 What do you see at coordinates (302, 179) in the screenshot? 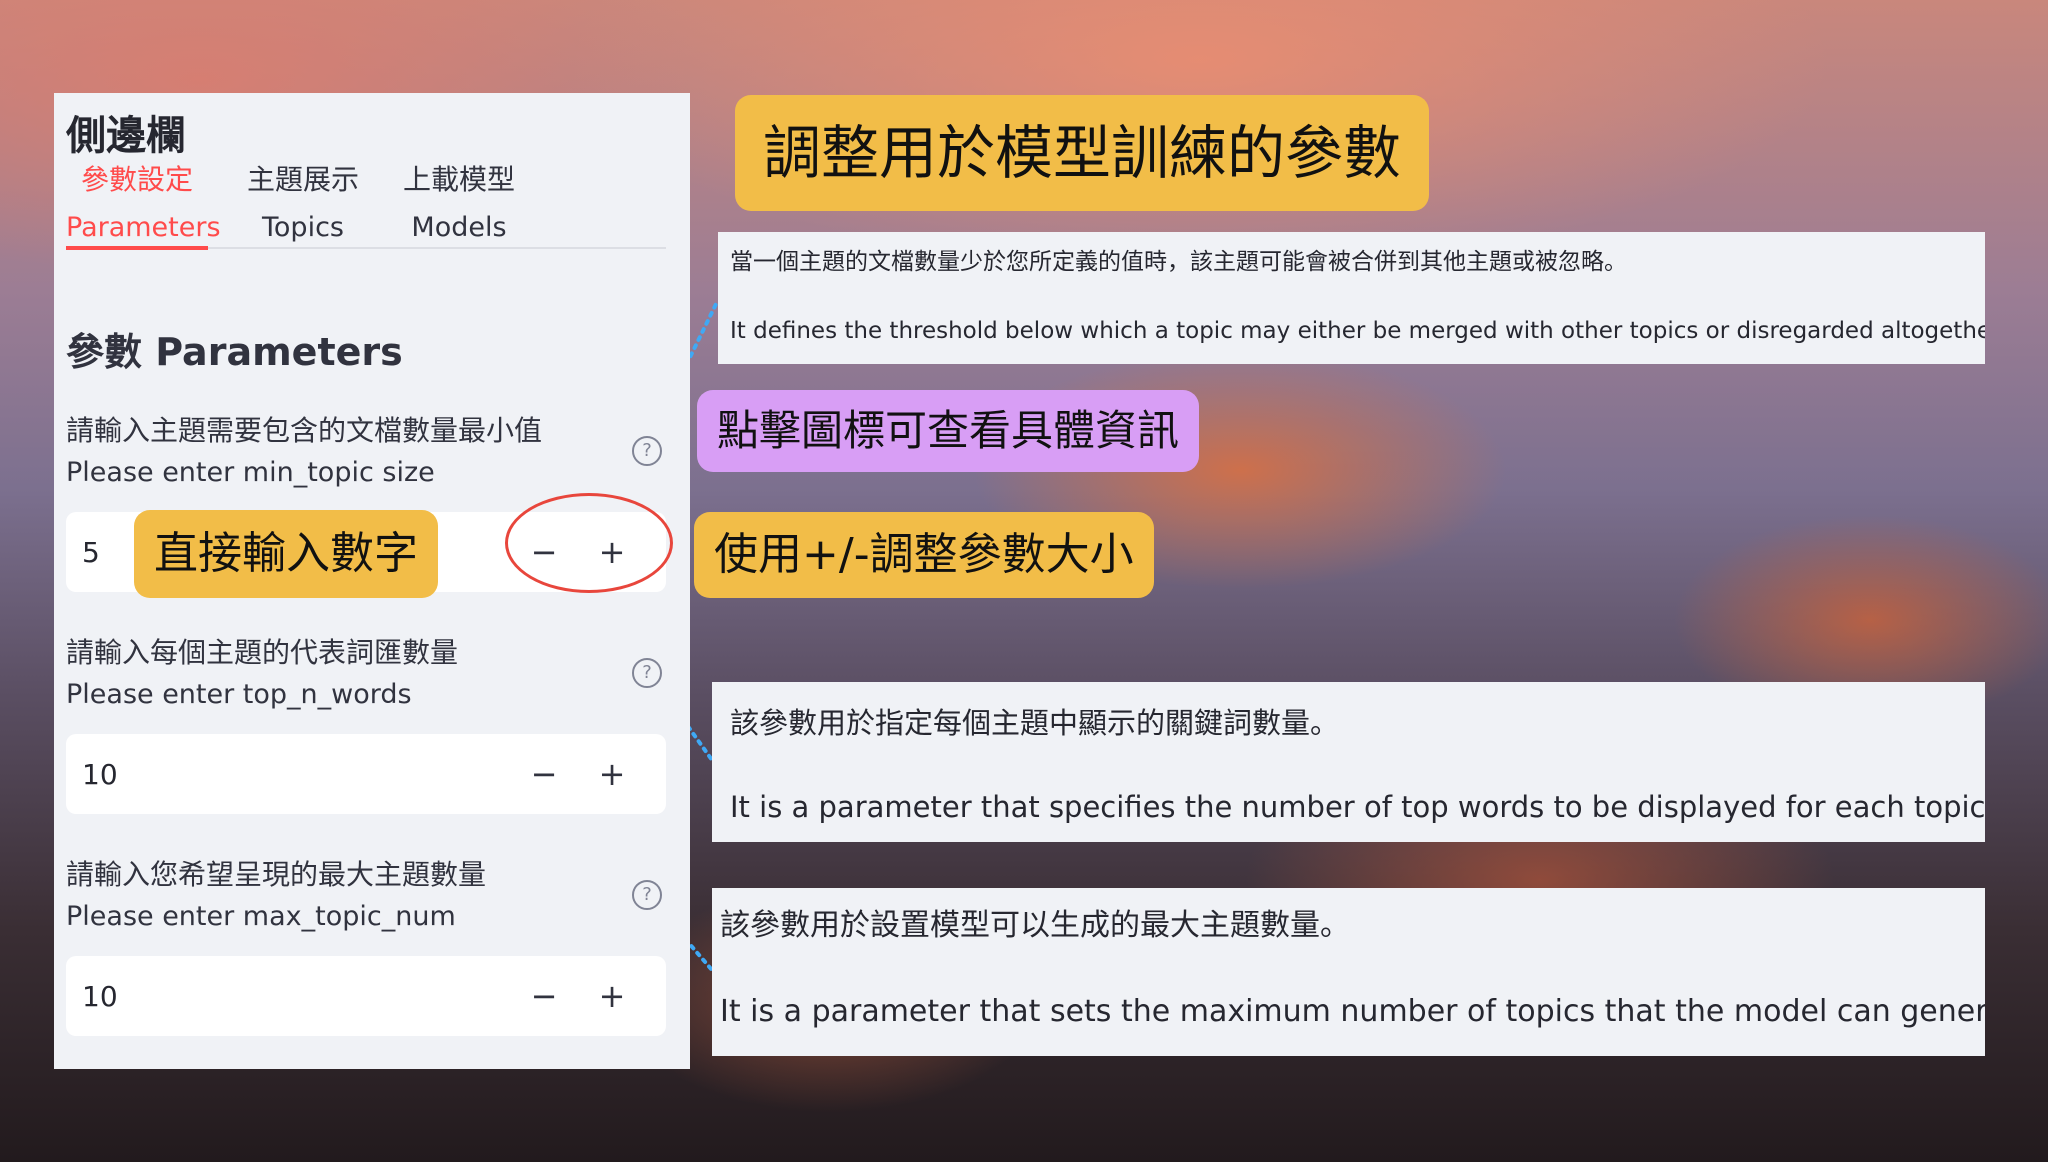
I see `tab-label-zh: 主題展示` at bounding box center [302, 179].